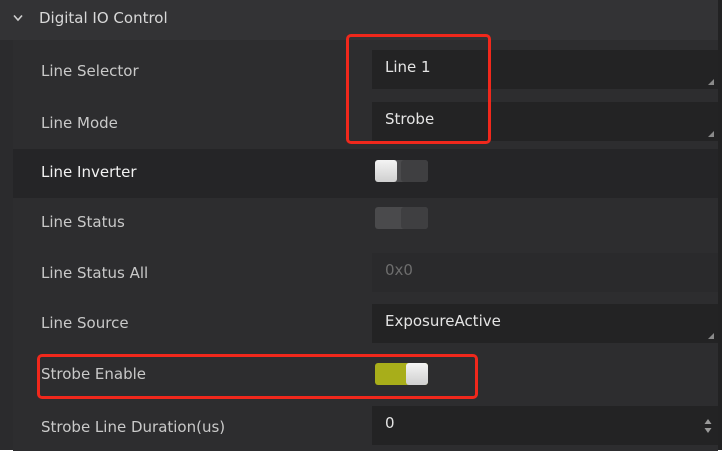  I want to click on line-selector-label: Line Selector, so click(90, 71).